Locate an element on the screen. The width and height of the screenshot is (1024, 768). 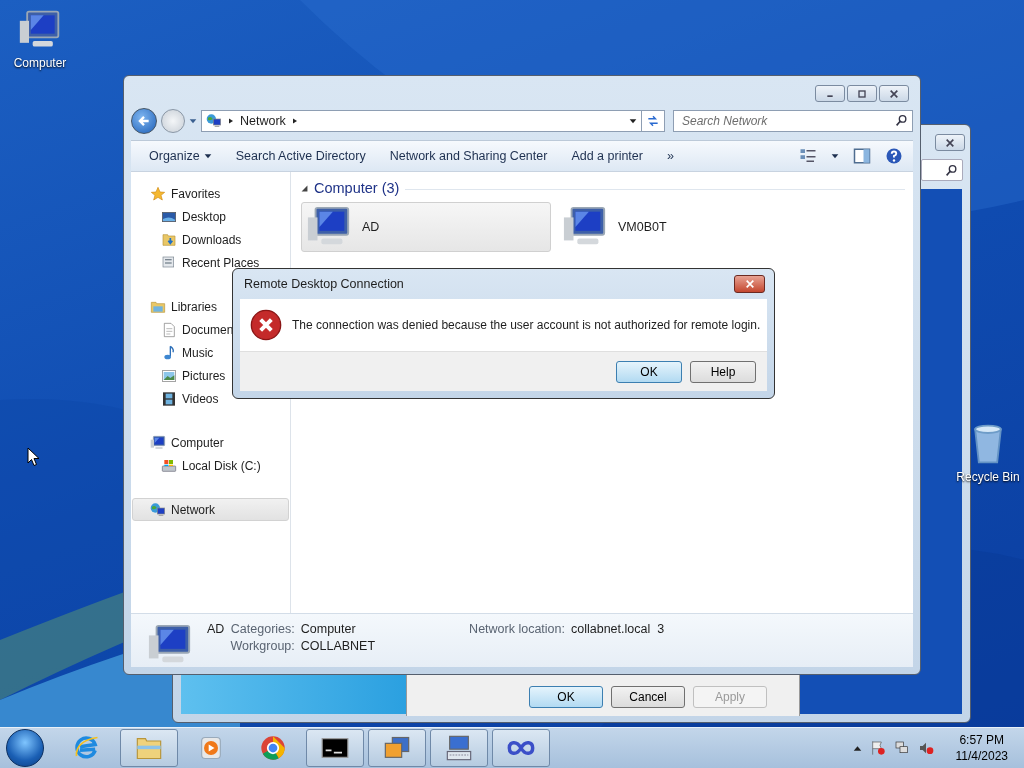
monitor-keyboard-icon is located at coordinates (459, 748).